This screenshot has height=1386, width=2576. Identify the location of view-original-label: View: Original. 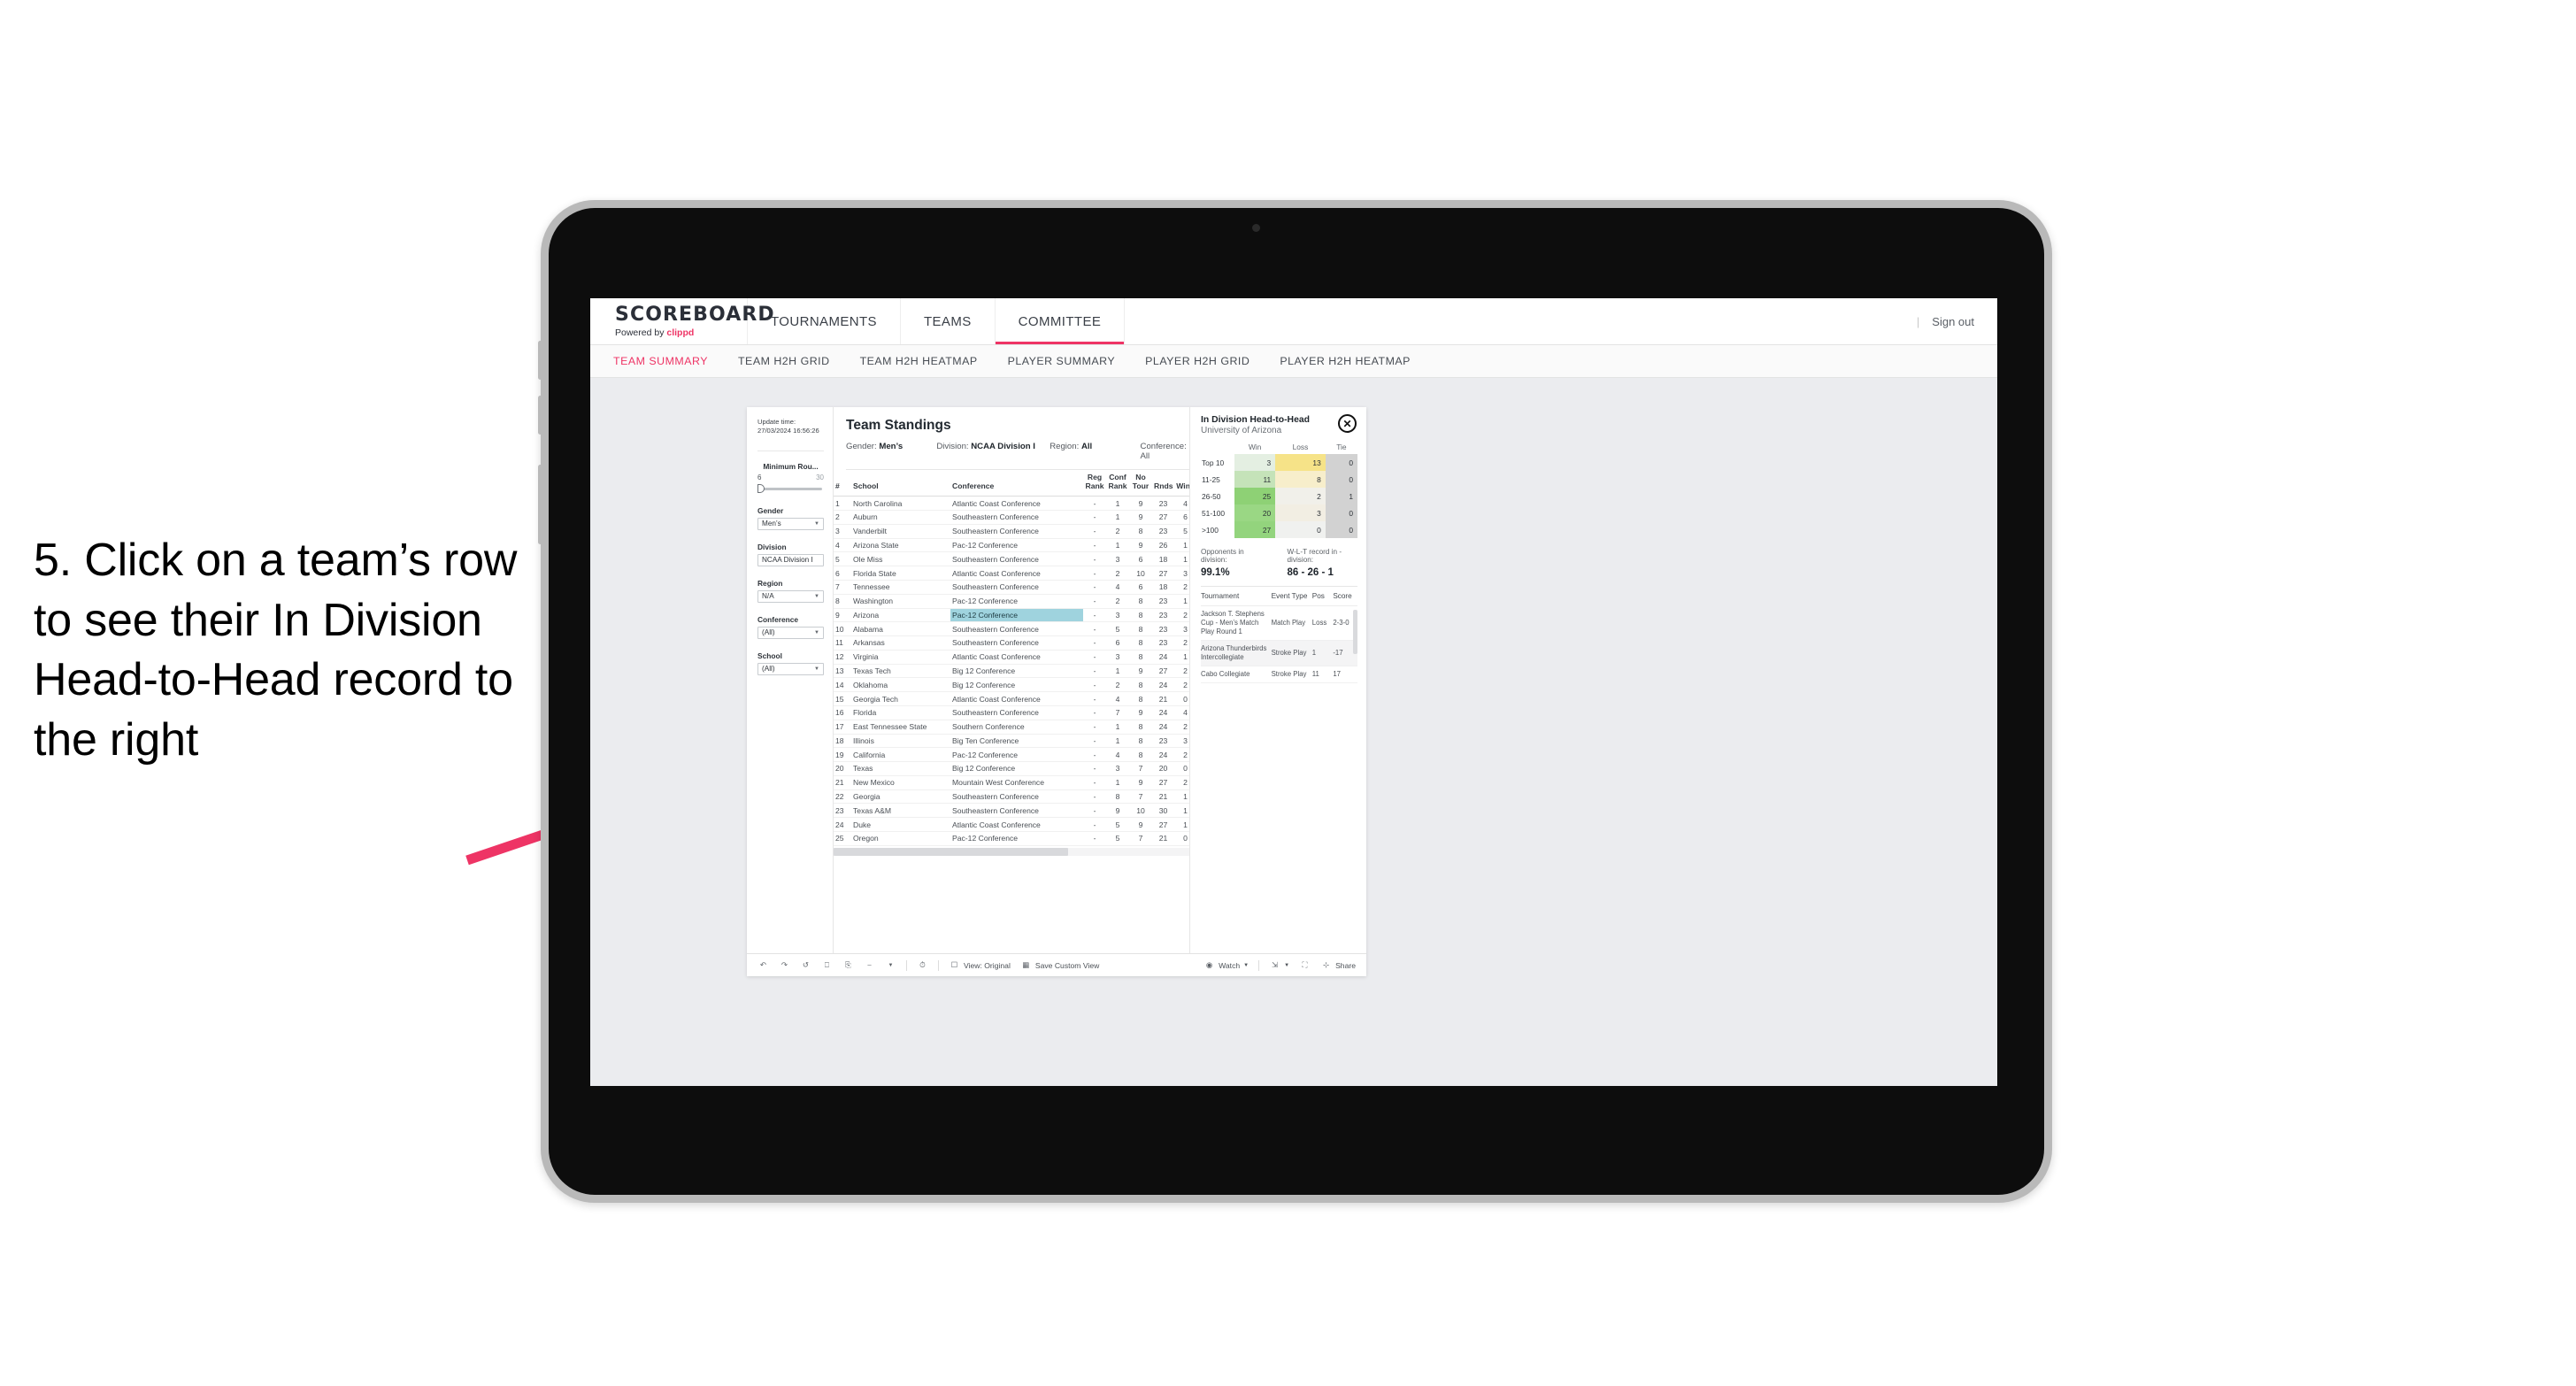
(987, 965).